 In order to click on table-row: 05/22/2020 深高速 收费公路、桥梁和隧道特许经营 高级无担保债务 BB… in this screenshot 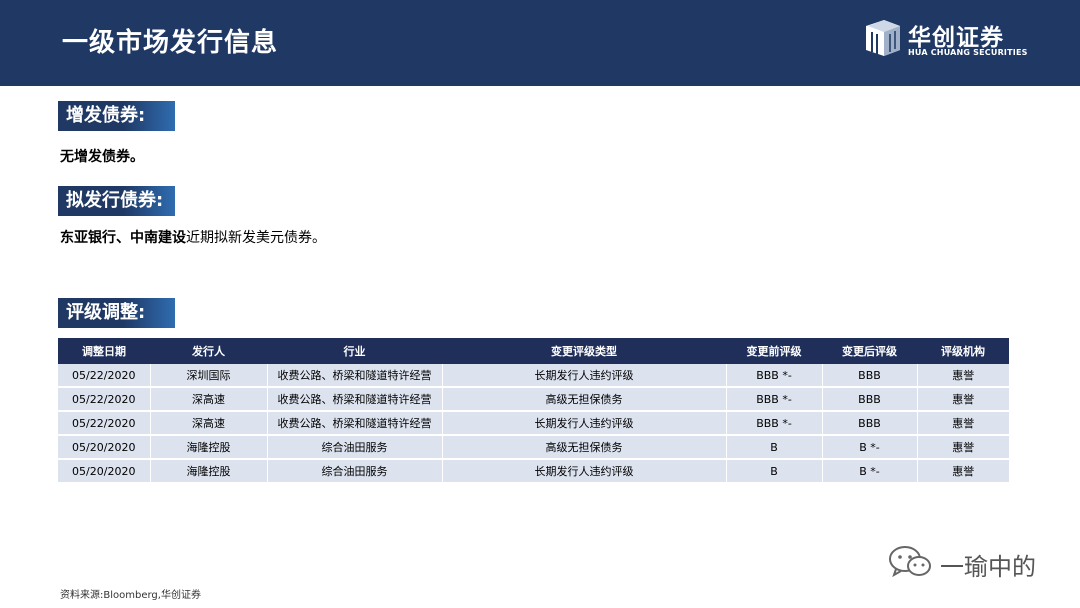, I will do `click(533, 399)`.